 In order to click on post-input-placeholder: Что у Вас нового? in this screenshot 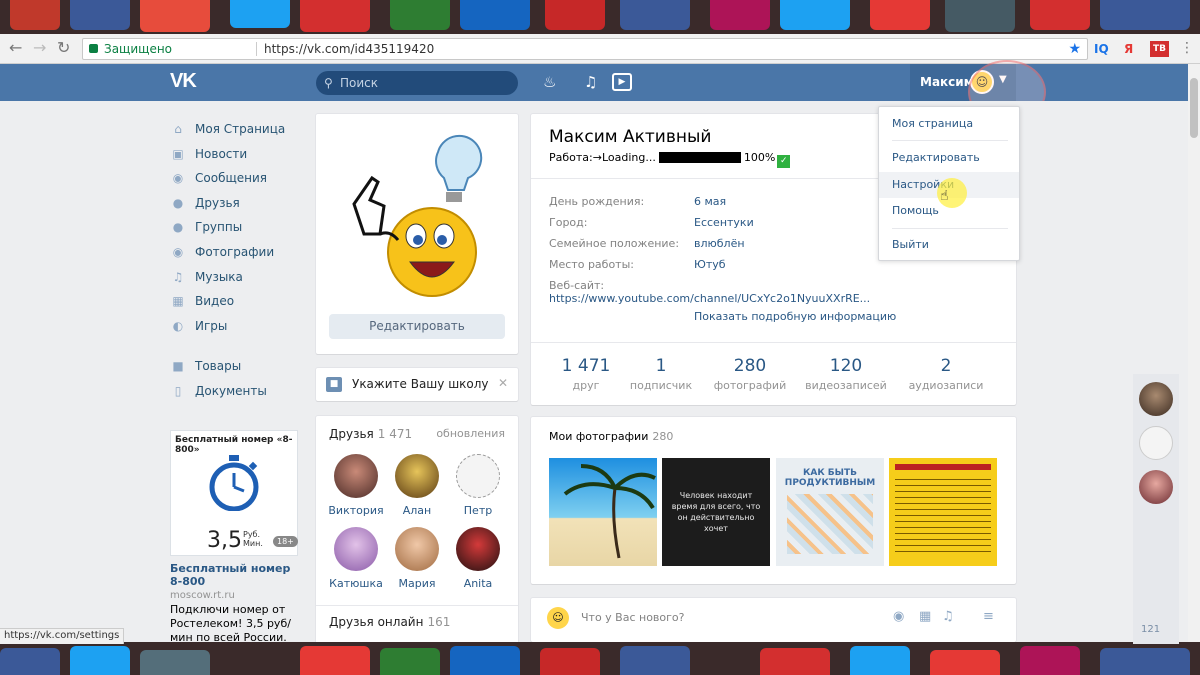, I will do `click(633, 617)`.